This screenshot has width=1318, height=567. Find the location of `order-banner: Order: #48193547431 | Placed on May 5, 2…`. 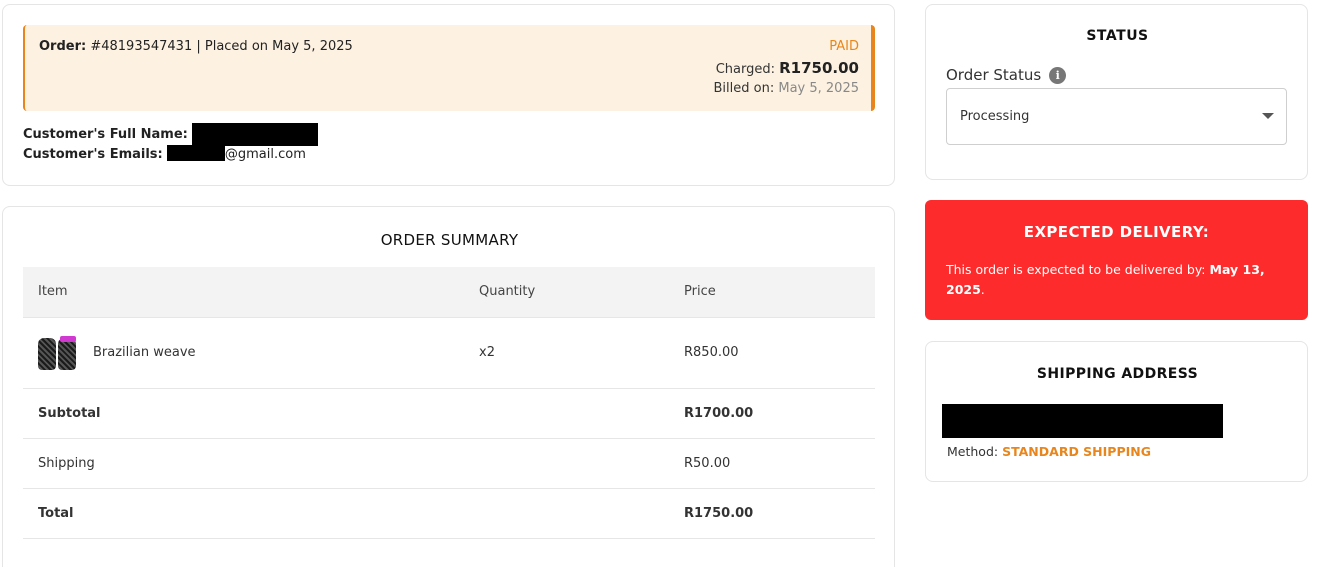

order-banner: Order: #48193547431 | Placed on May 5, 2… is located at coordinates (449, 68).